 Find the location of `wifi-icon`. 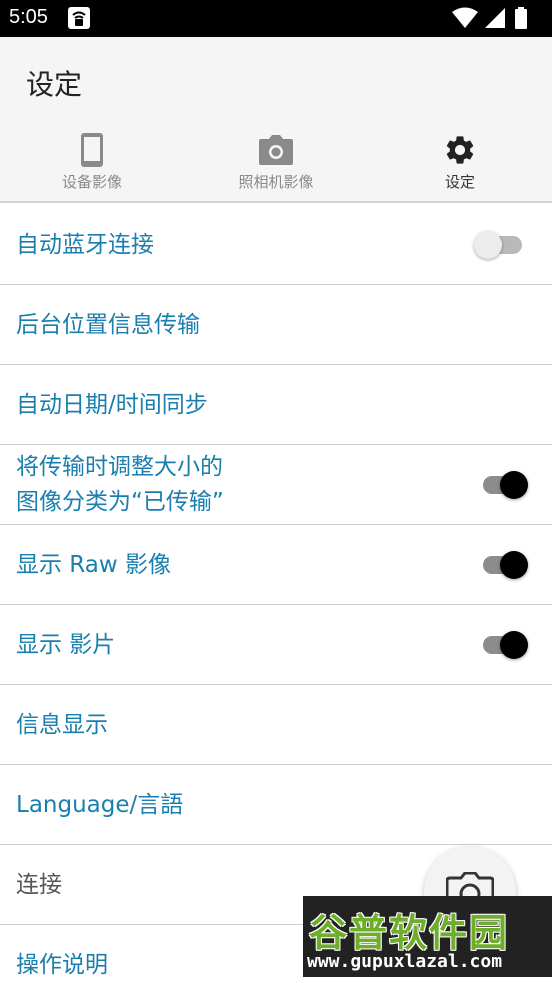

wifi-icon is located at coordinates (465, 17).